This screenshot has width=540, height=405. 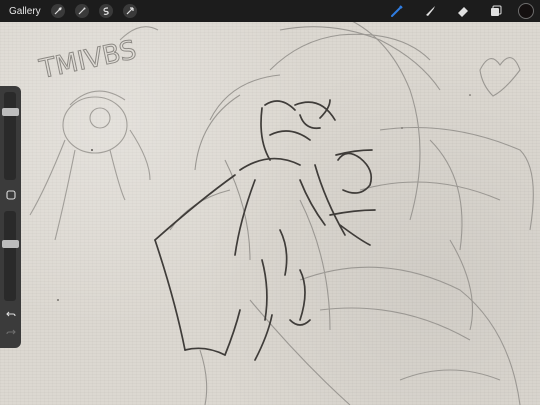 What do you see at coordinates (270, 11) in the screenshot?
I see `top-toolbar: Gallery` at bounding box center [270, 11].